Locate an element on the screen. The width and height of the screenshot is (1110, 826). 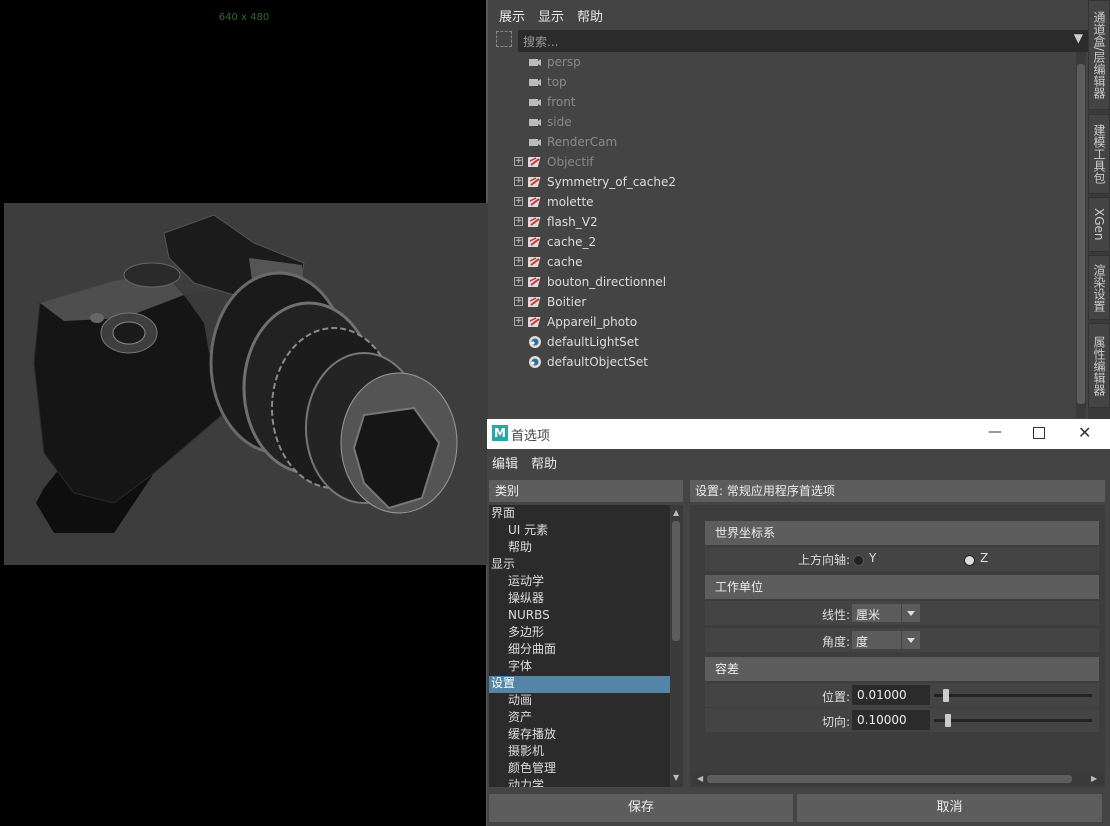
category-item: 显示 is located at coordinates (503, 564).